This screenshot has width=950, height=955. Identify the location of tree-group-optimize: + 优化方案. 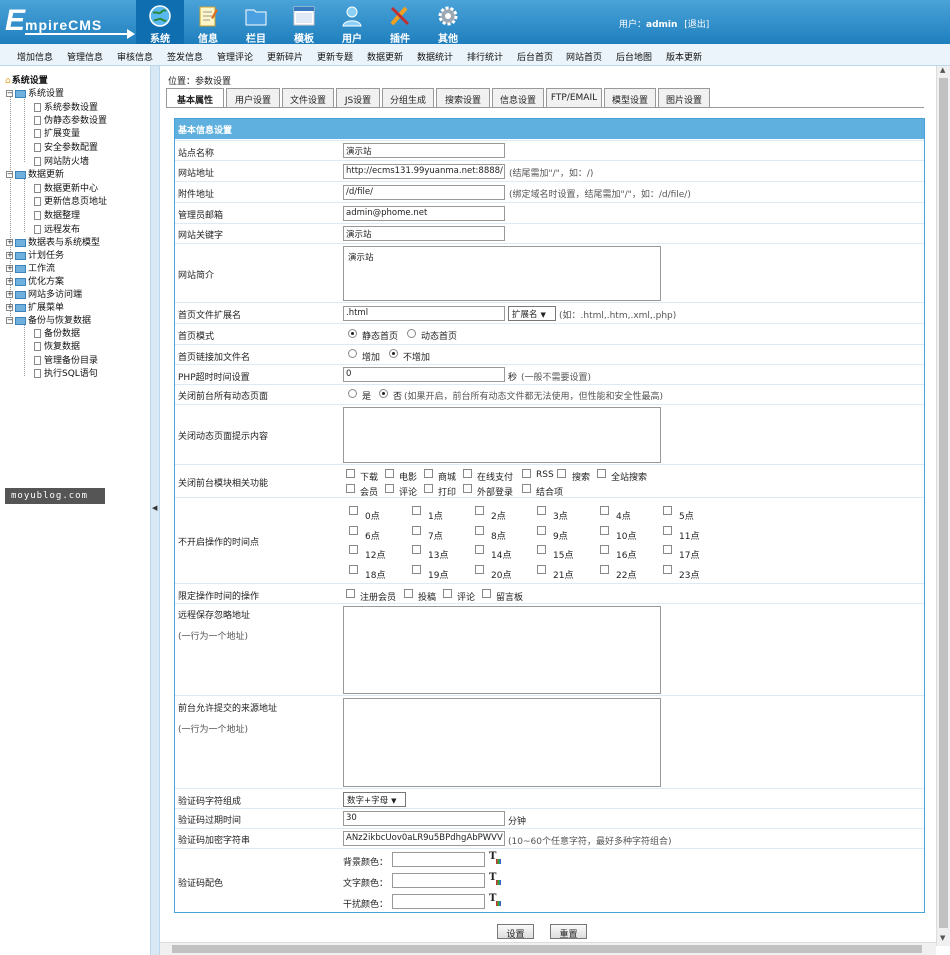
(35, 280).